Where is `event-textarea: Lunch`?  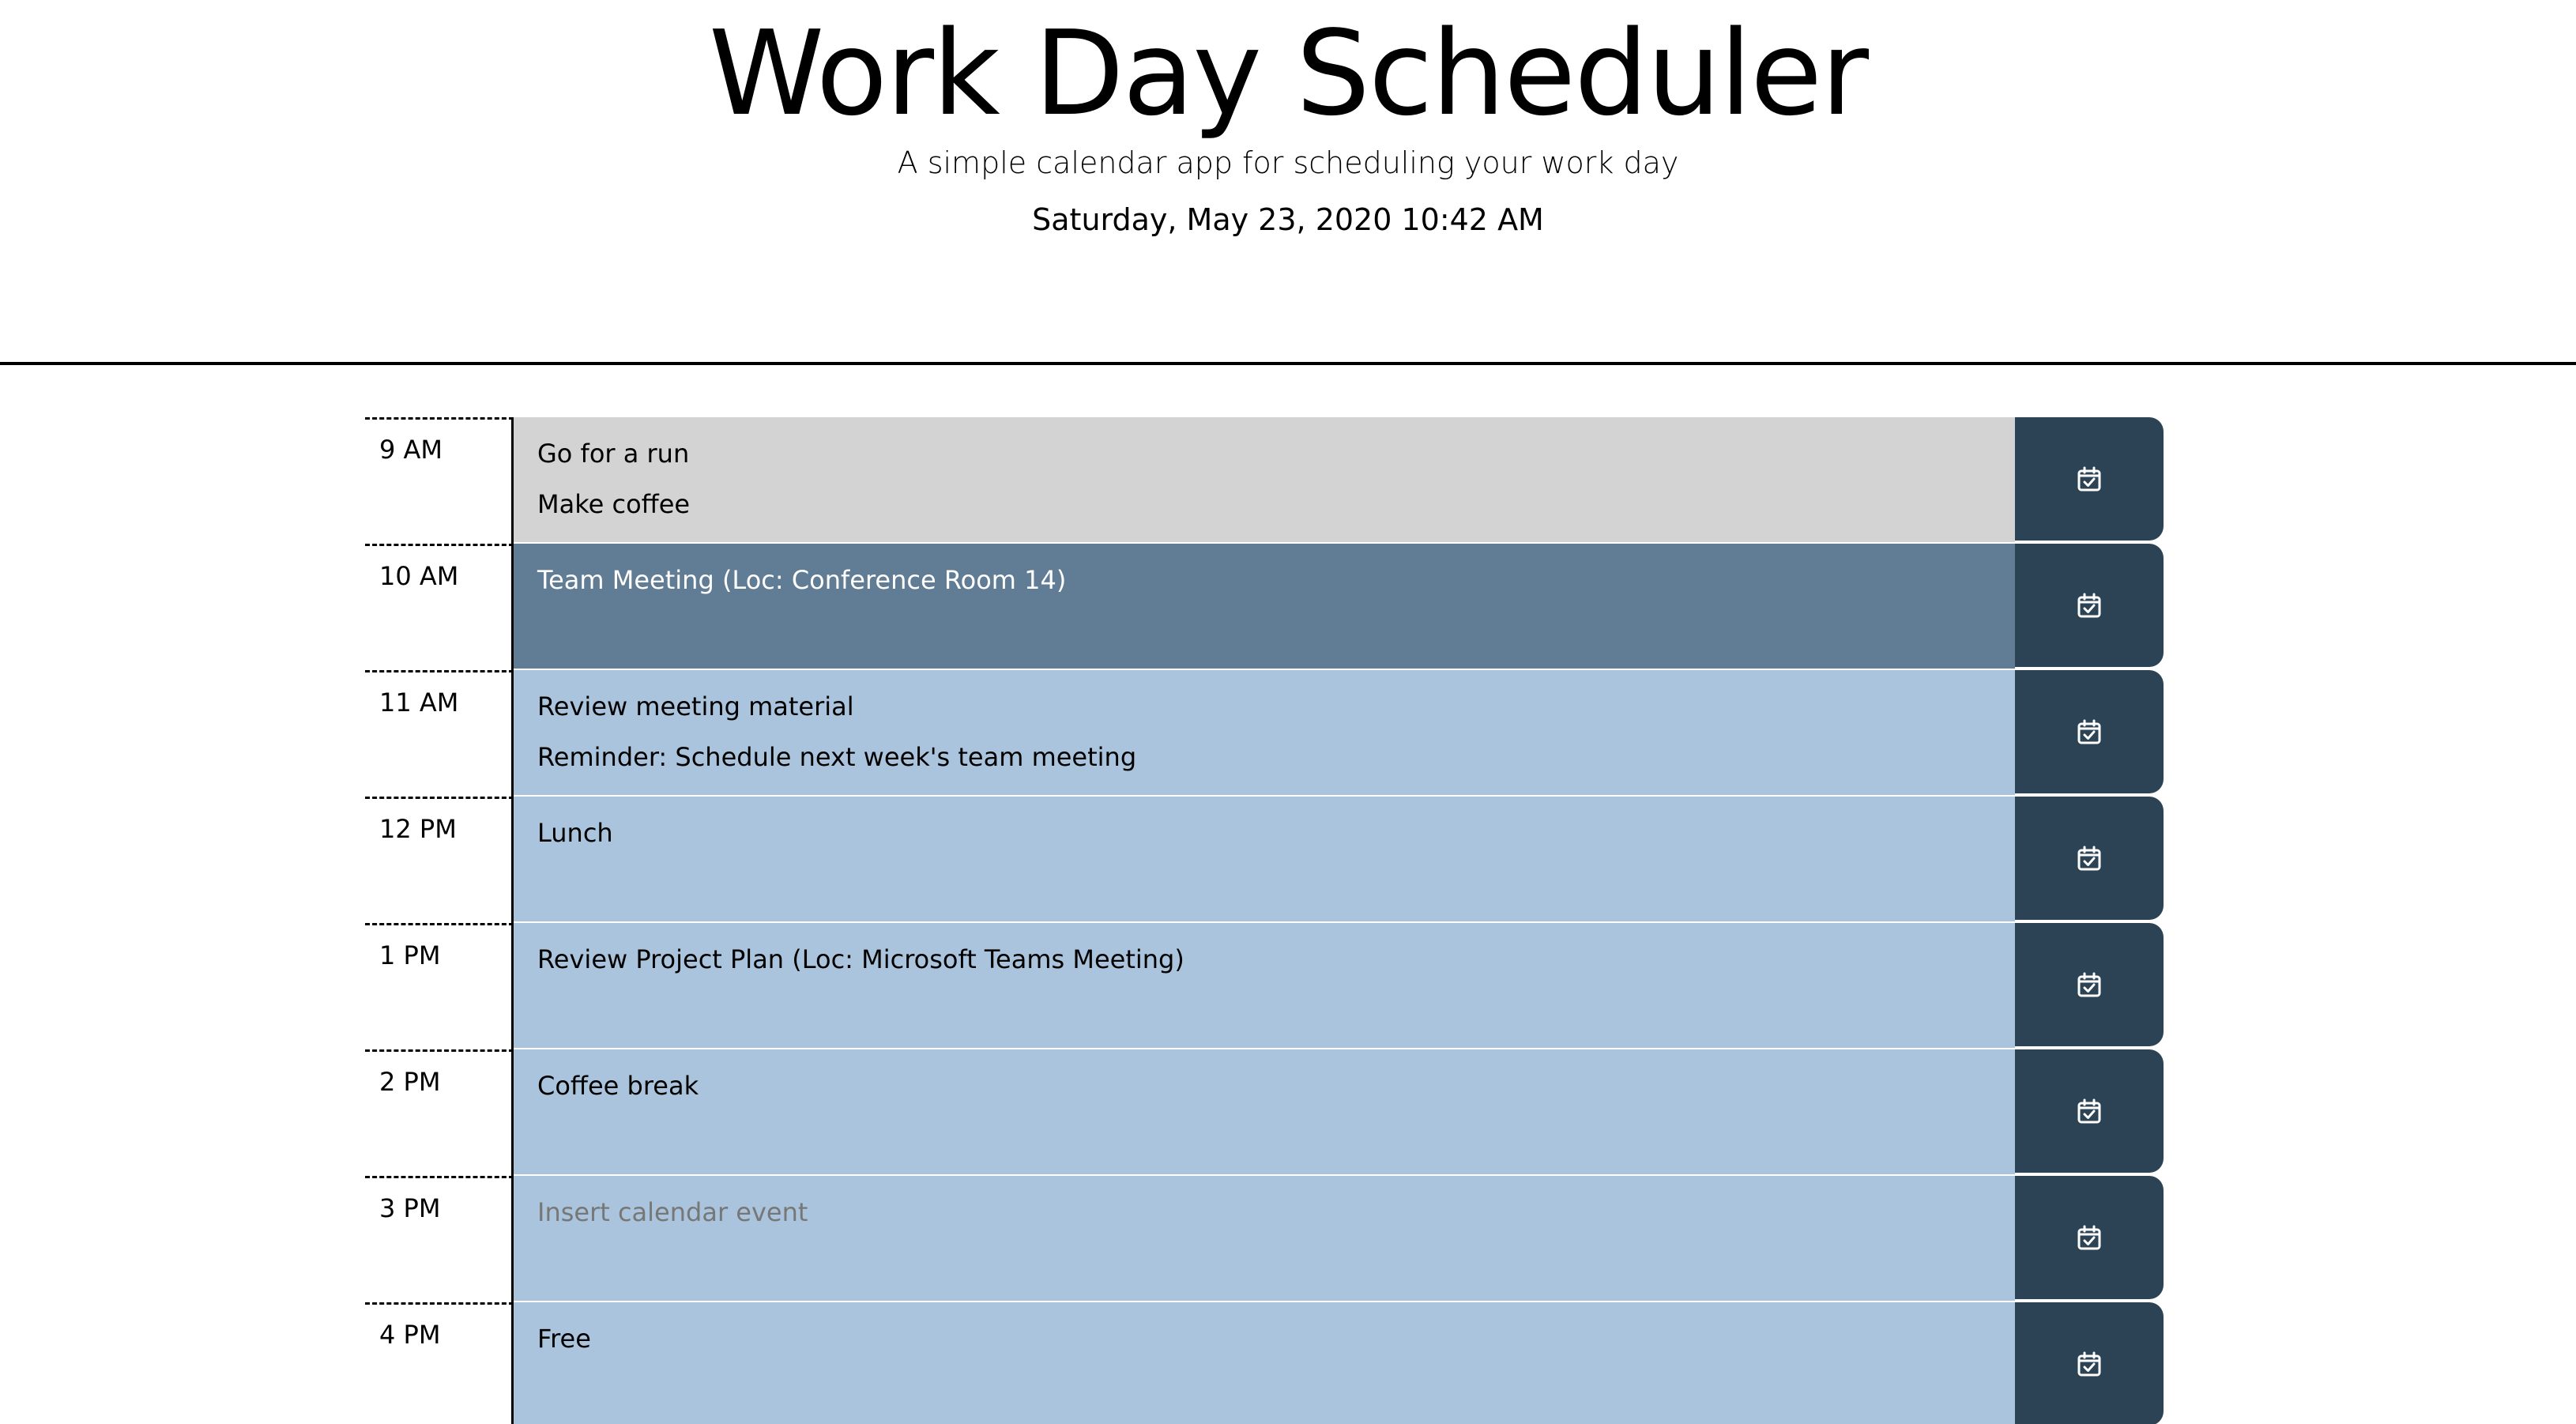
event-textarea: Lunch is located at coordinates (1264, 860).